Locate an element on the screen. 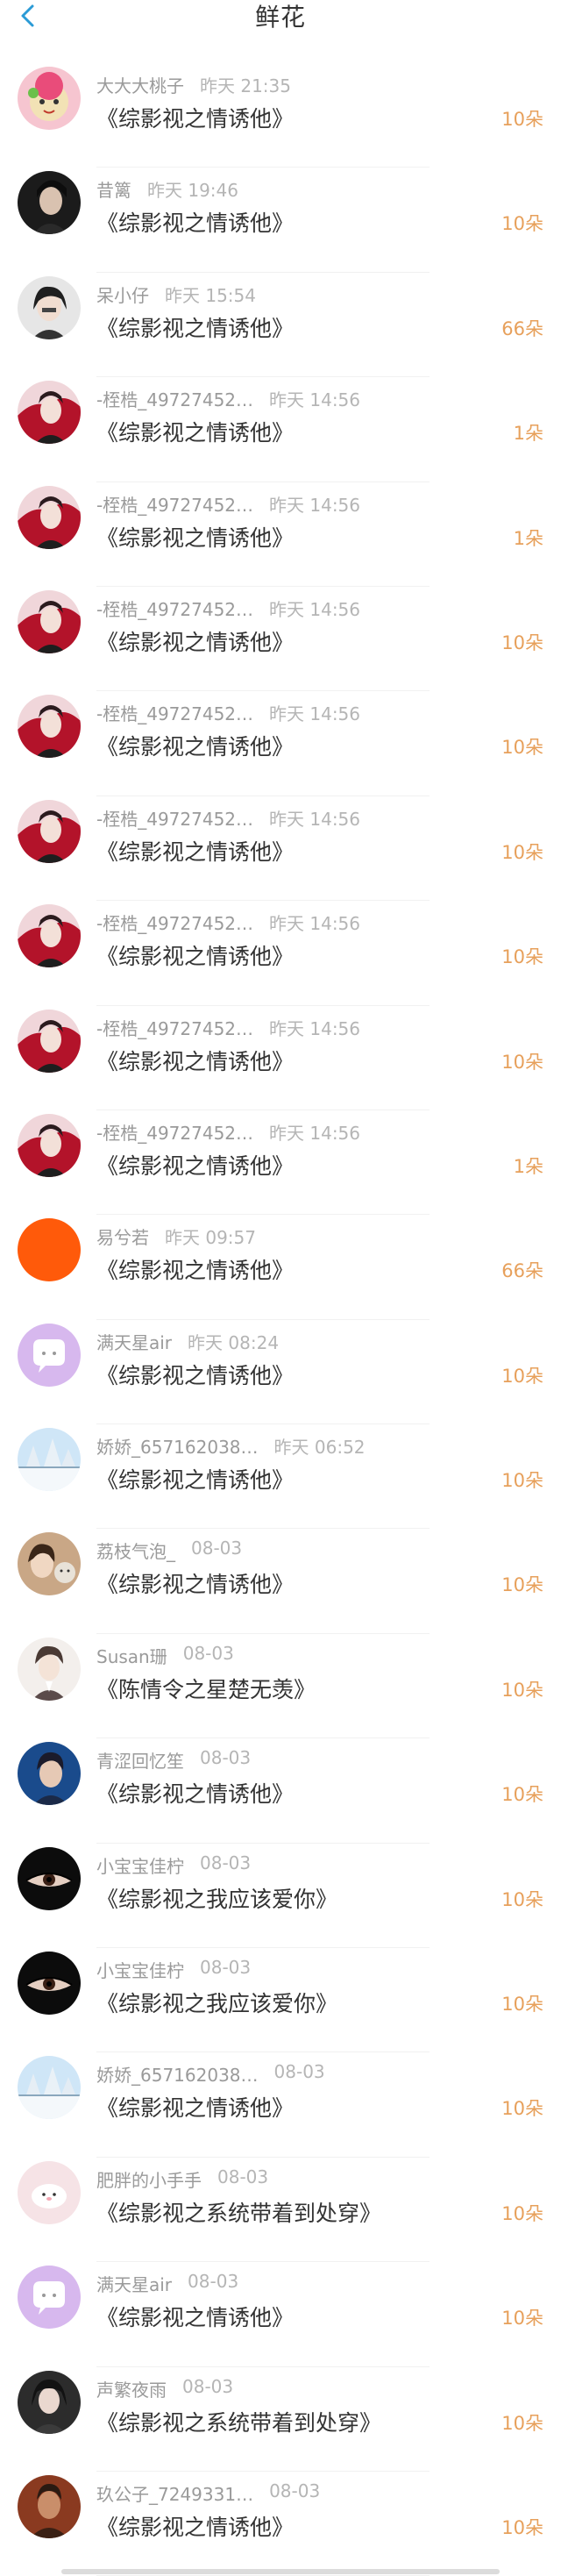 This screenshot has width=561, height=2576. list-item: 易兮若昨天 09:57《综影视之情诱他》66朵 is located at coordinates (280, 1267).